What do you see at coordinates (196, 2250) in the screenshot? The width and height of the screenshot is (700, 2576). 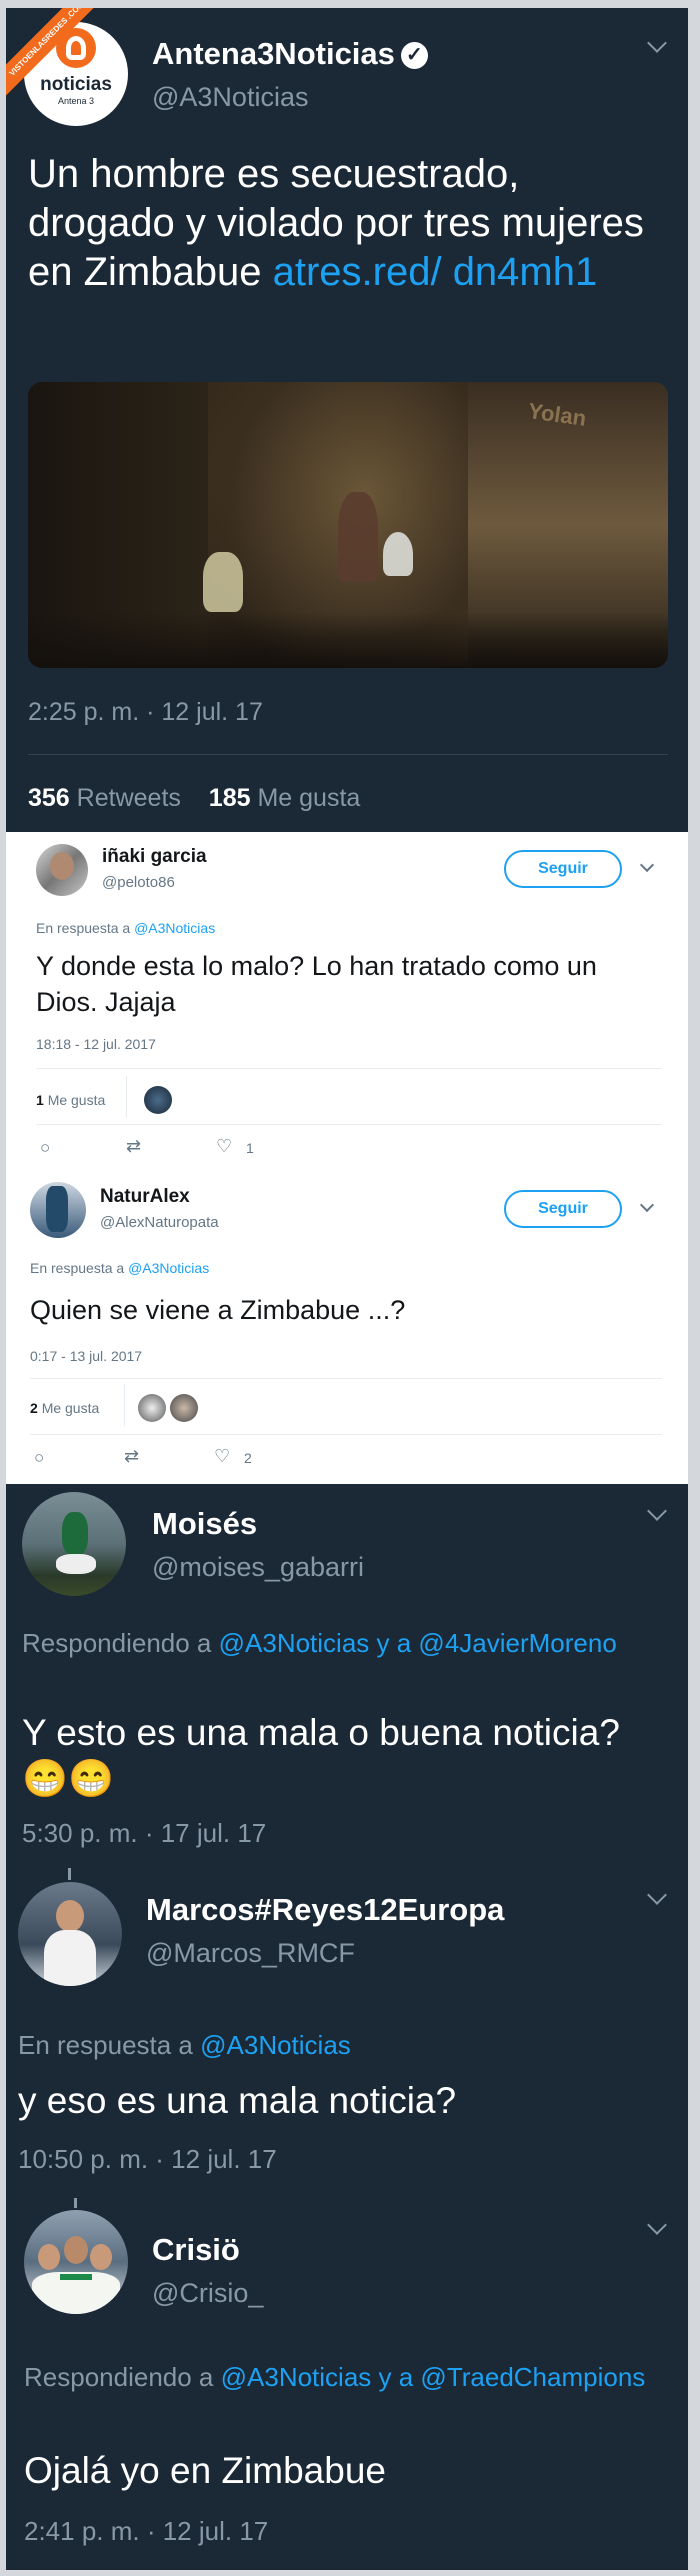 I see `reply5-name: Crisiö` at bounding box center [196, 2250].